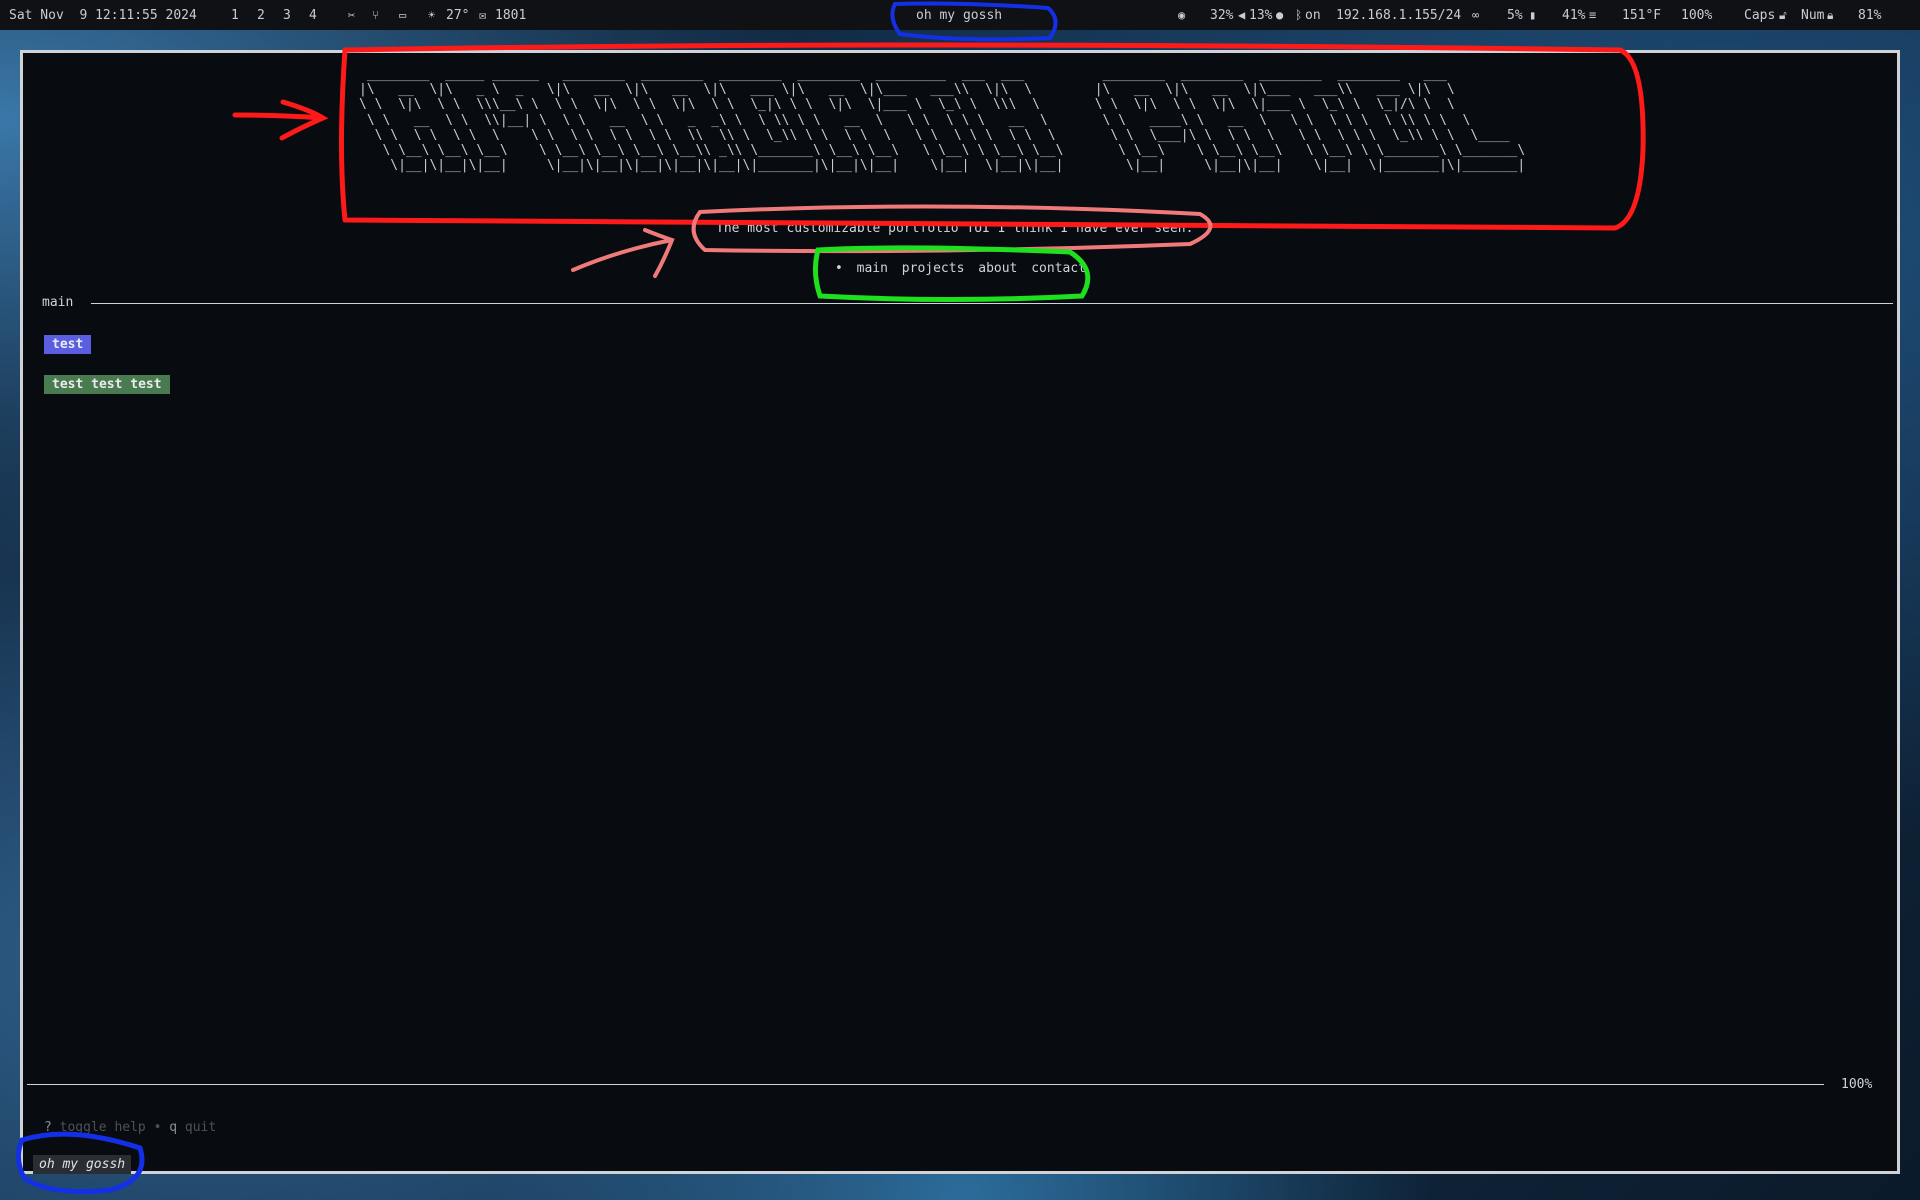  What do you see at coordinates (511, 15) in the screenshot?
I see `mail-count: 1801` at bounding box center [511, 15].